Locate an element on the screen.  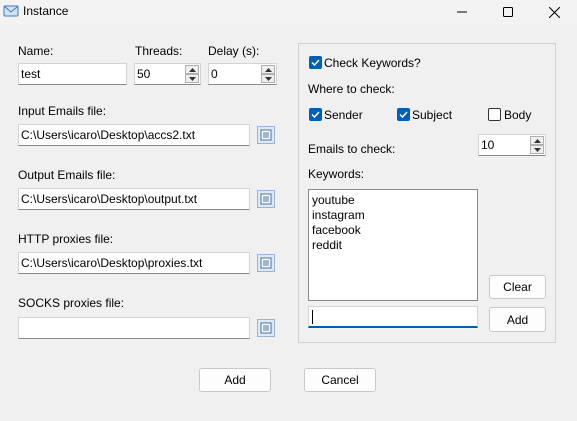
threads-down-button is located at coordinates (192, 78).